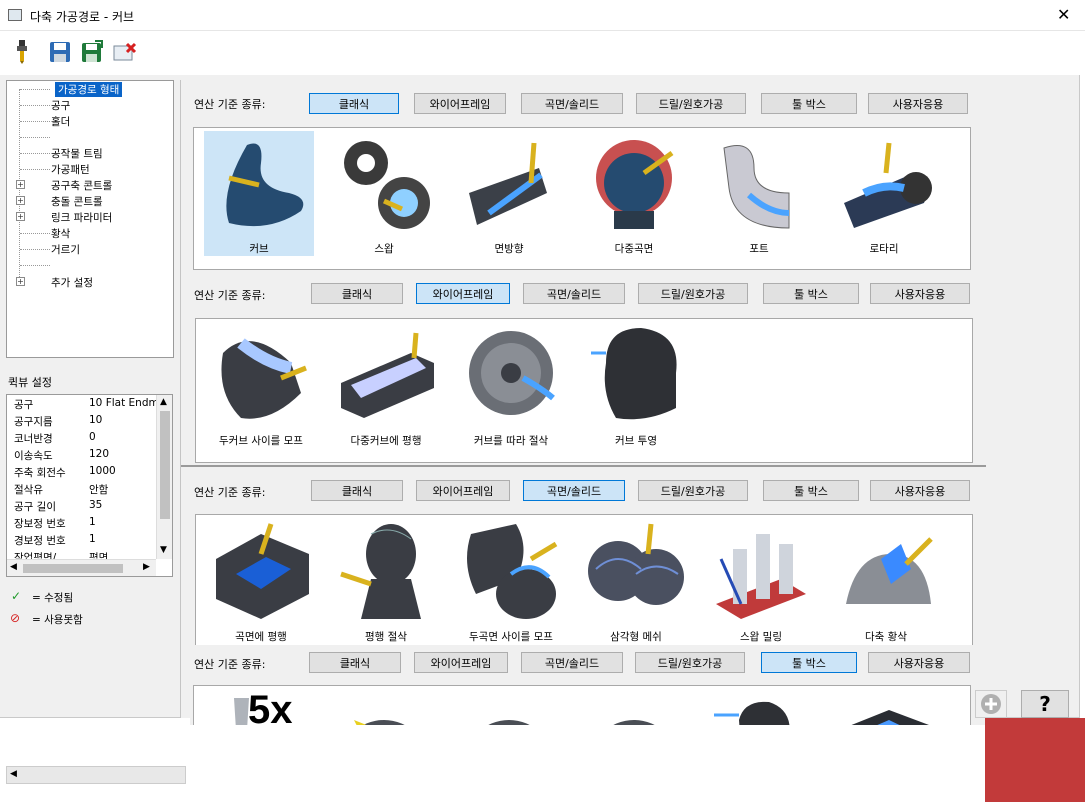 This screenshot has width=1085, height=802. What do you see at coordinates (72, 282) in the screenshot?
I see `tree-item-additional: 추가 설정` at bounding box center [72, 282].